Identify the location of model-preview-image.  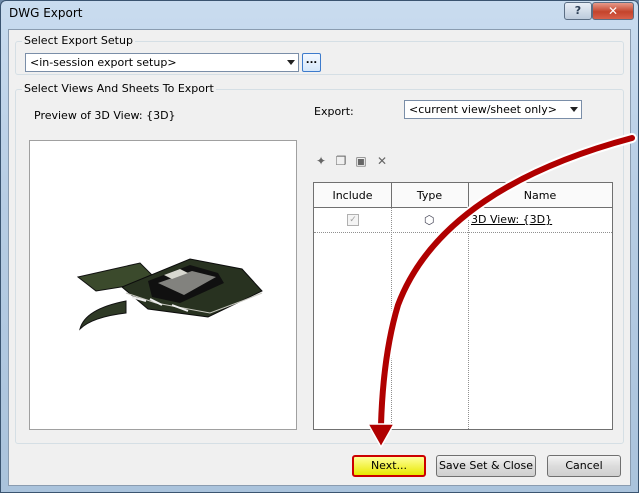
(169, 294).